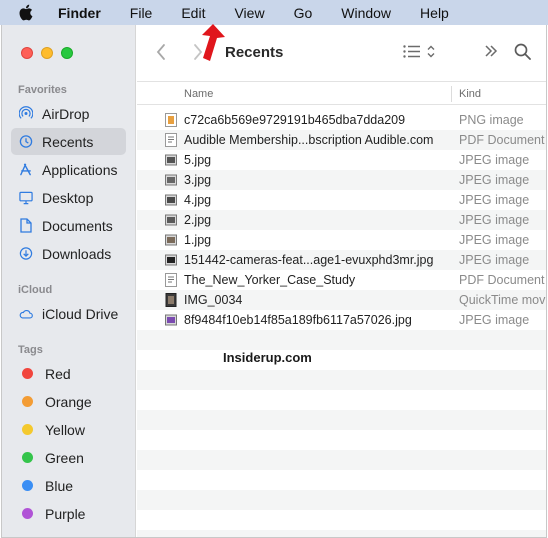 This screenshot has height=538, width=548. I want to click on file-row: 4.jpg JPEG image, so click(341, 200).